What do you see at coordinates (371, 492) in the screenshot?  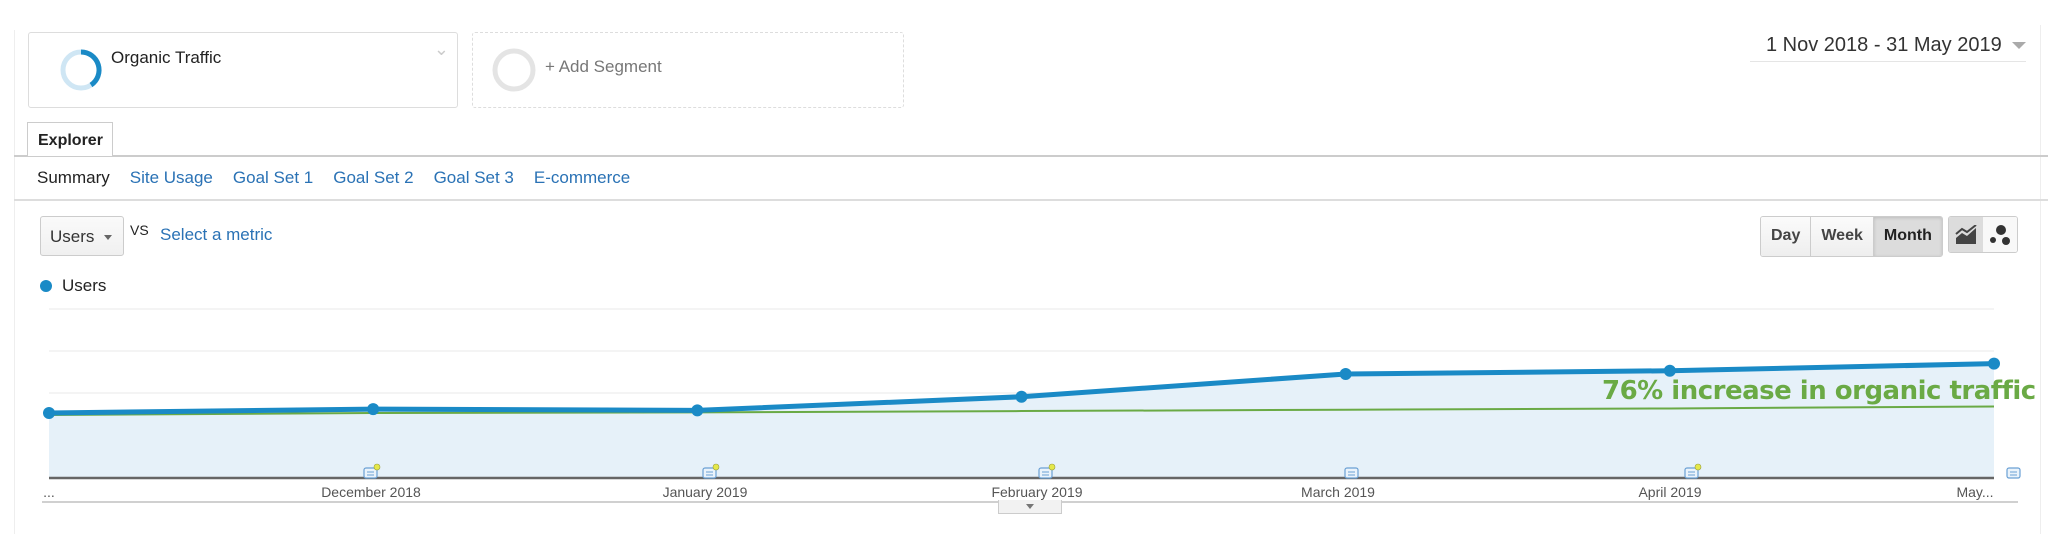 I see `x-tick-label: December 2018` at bounding box center [371, 492].